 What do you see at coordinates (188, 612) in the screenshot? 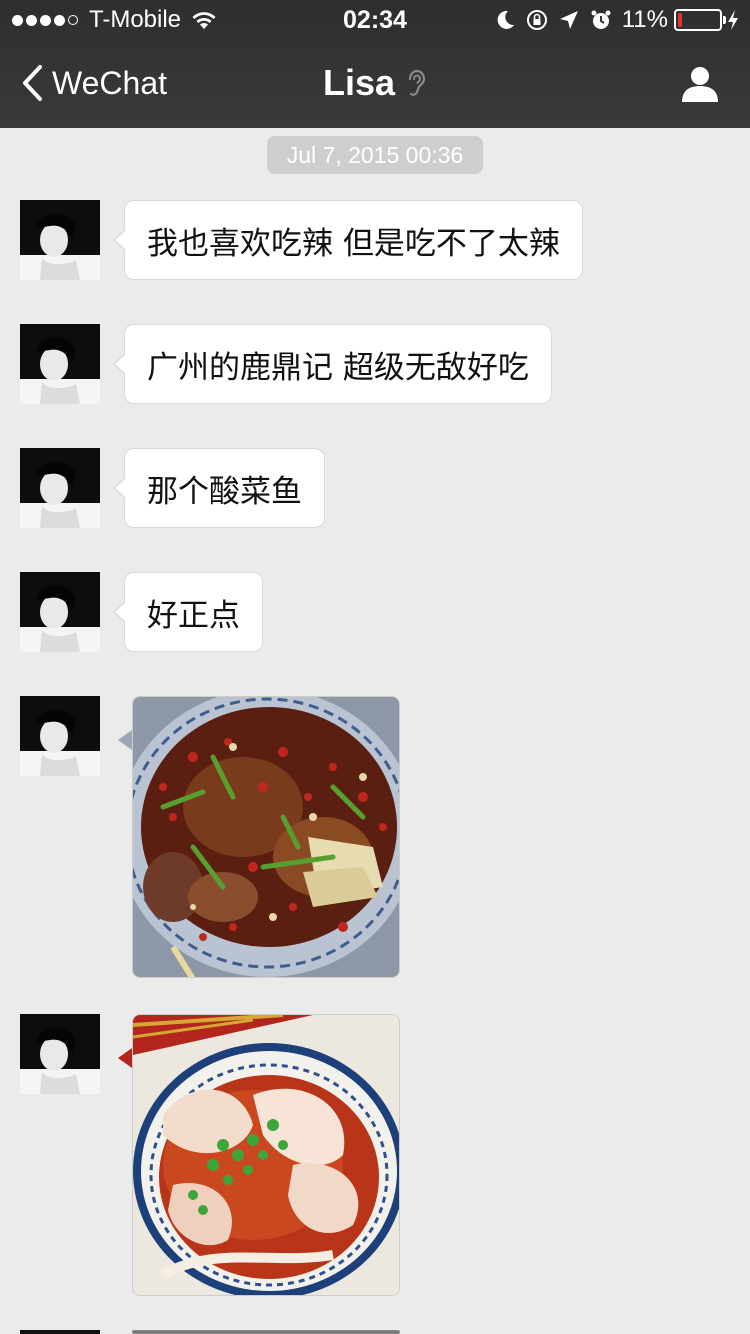
I see `message-bubble: 好正点` at bounding box center [188, 612].